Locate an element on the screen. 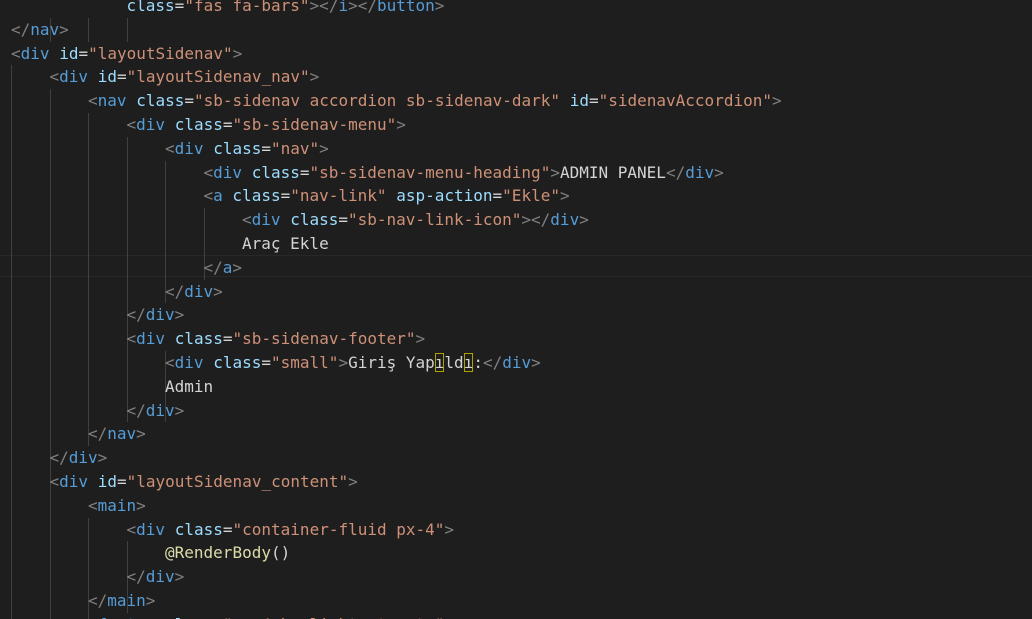 The width and height of the screenshot is (1032, 619). code-line: class="fas fa-bars"></i></button> is located at coordinates (396, 9).